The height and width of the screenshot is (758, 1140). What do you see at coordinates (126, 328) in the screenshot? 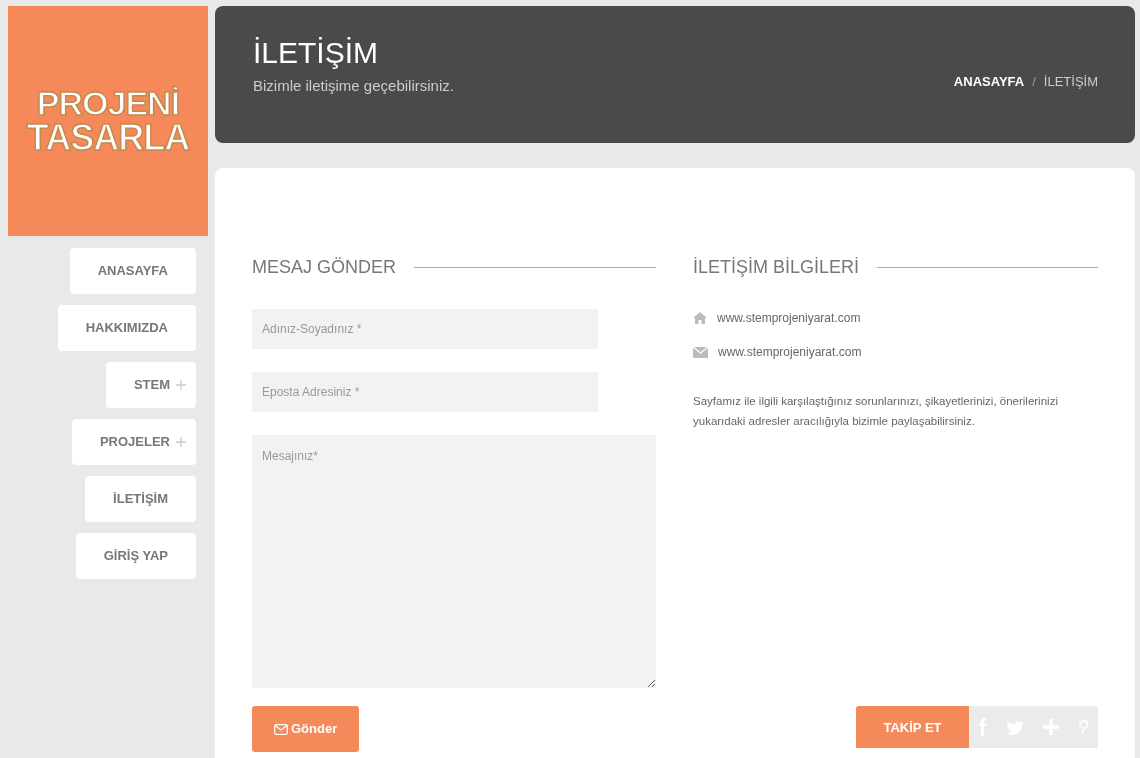
I see `nav-item: HAKKIMIZDA` at bounding box center [126, 328].